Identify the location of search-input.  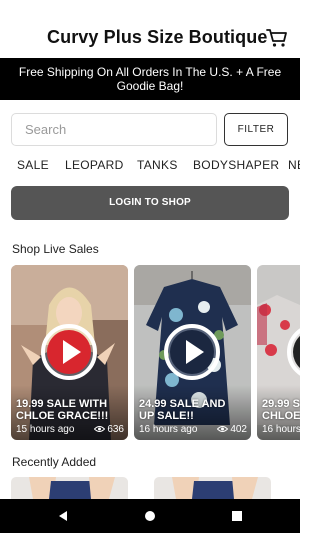
(114, 129).